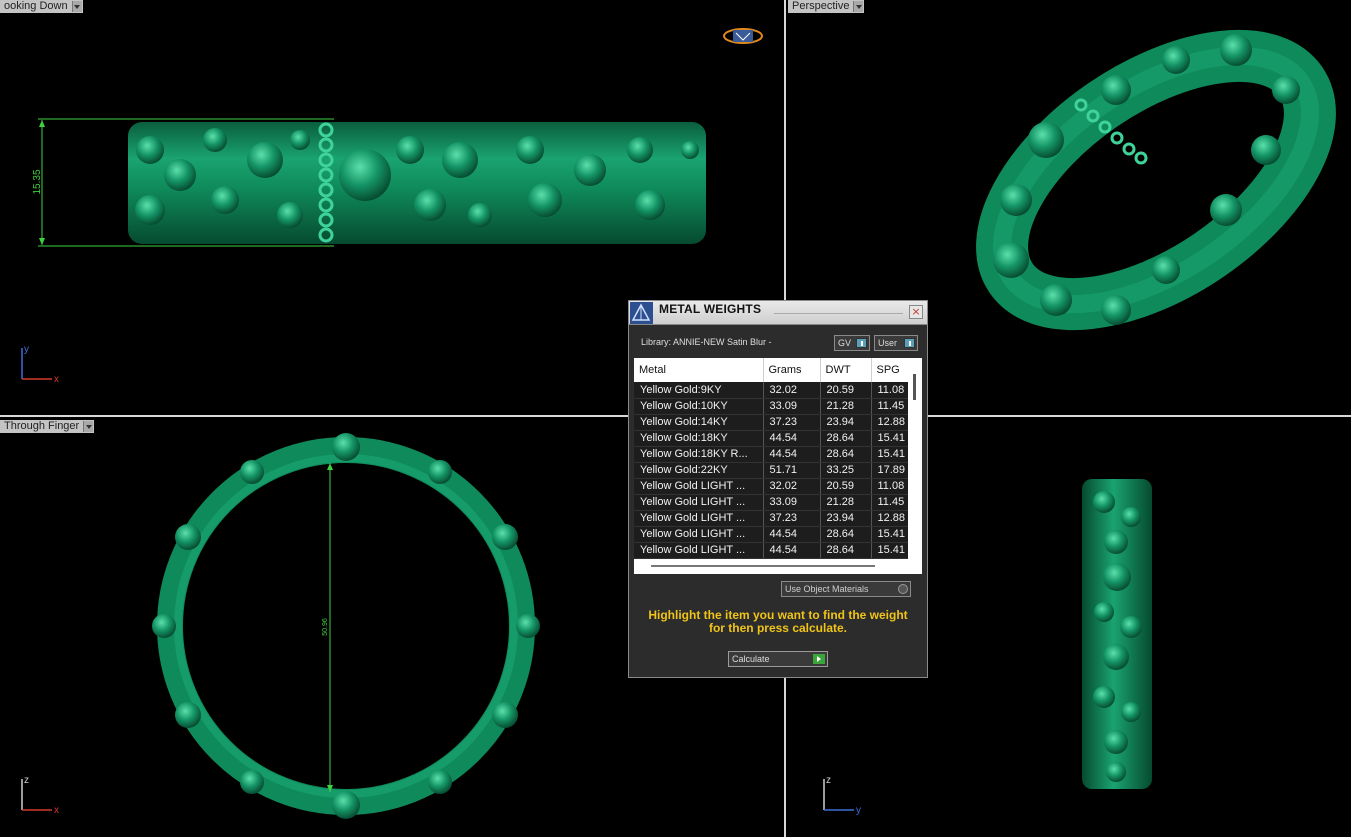 Image resolution: width=1351 pixels, height=837 pixels. I want to click on table-row: Yellow Gold LIGHT ... 33.09 21.28 11.45, so click(771, 502).